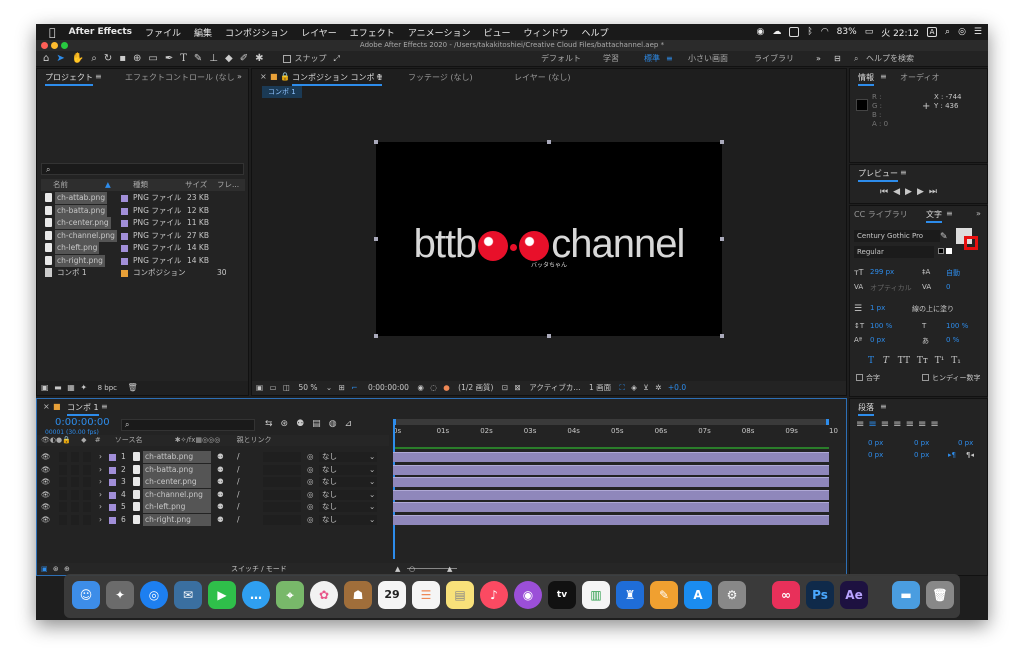  I want to click on trash-icon: 🗑, so click(940, 595).